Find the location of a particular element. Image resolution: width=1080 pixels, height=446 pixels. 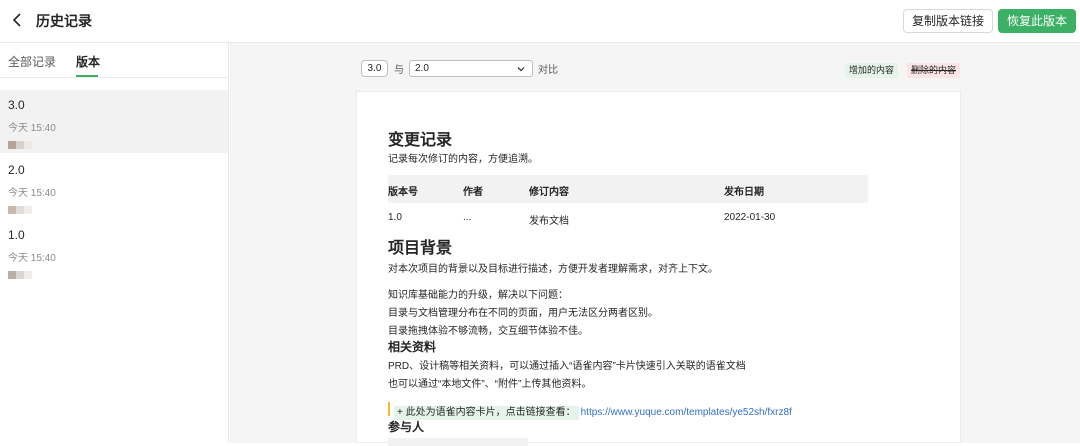

participants-table-header is located at coordinates (458, 442).